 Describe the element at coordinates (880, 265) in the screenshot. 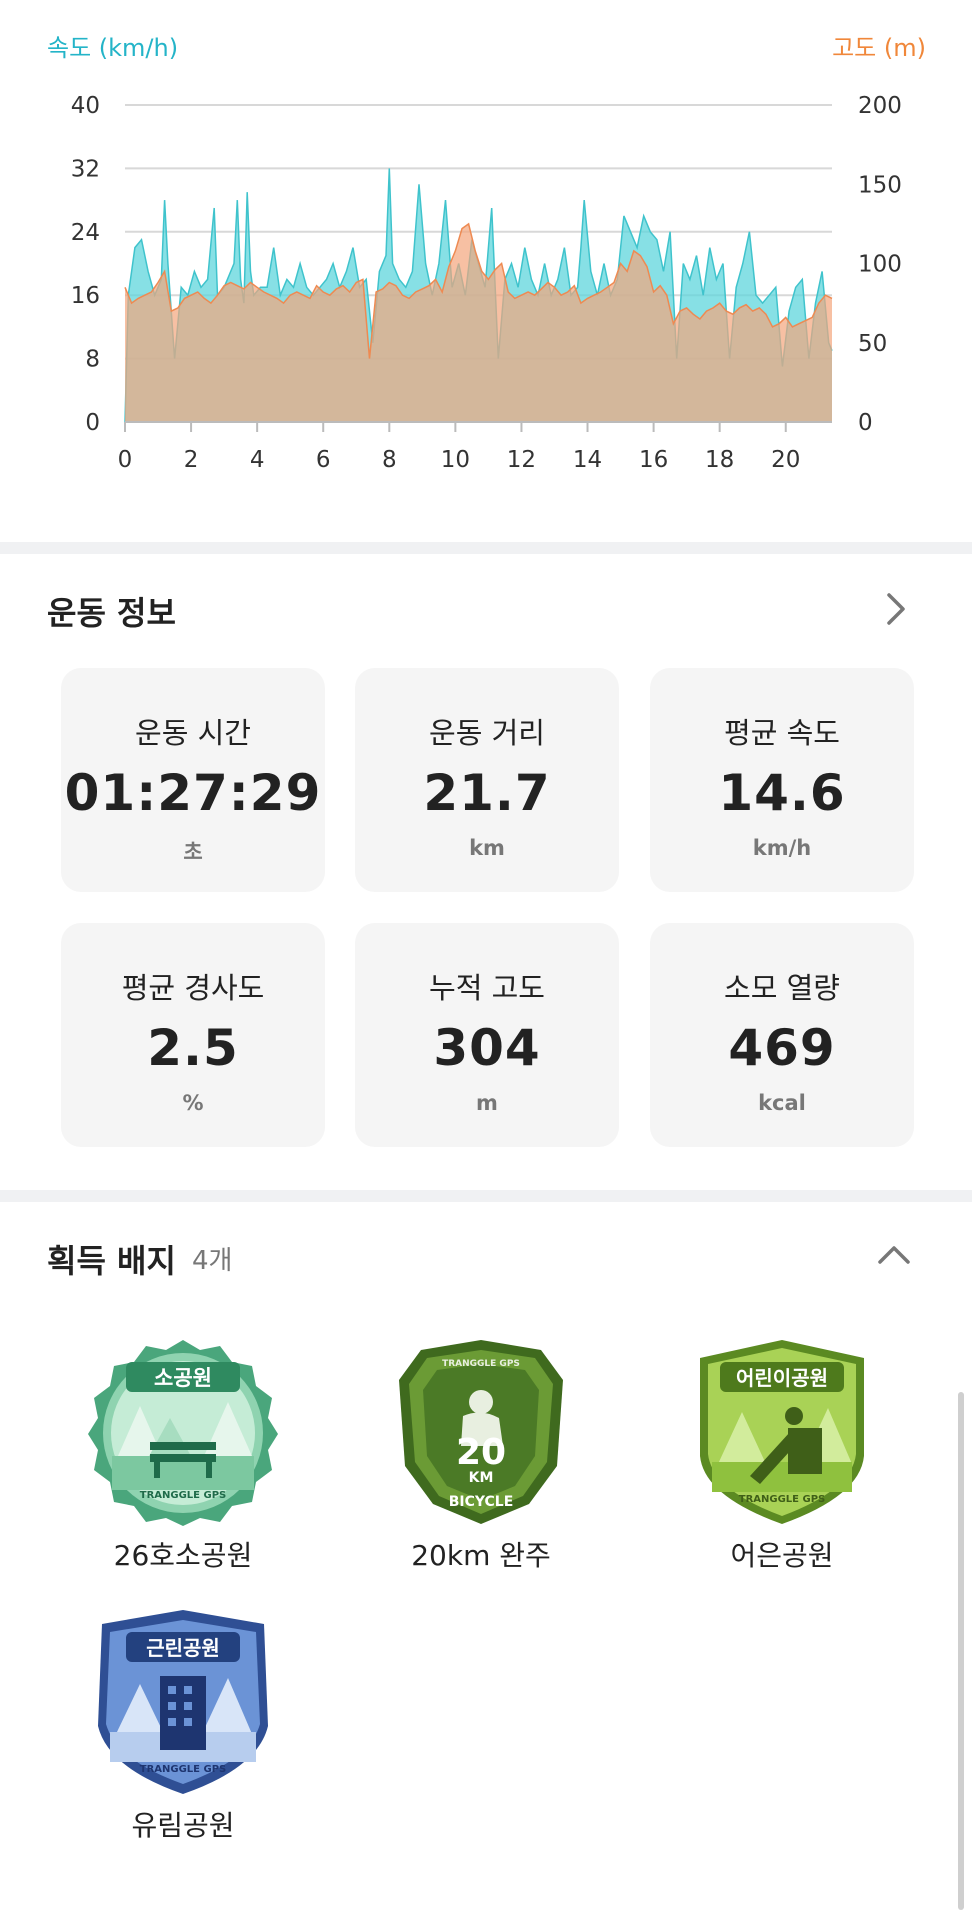

I see `y-right-tick-label: 100` at that location.